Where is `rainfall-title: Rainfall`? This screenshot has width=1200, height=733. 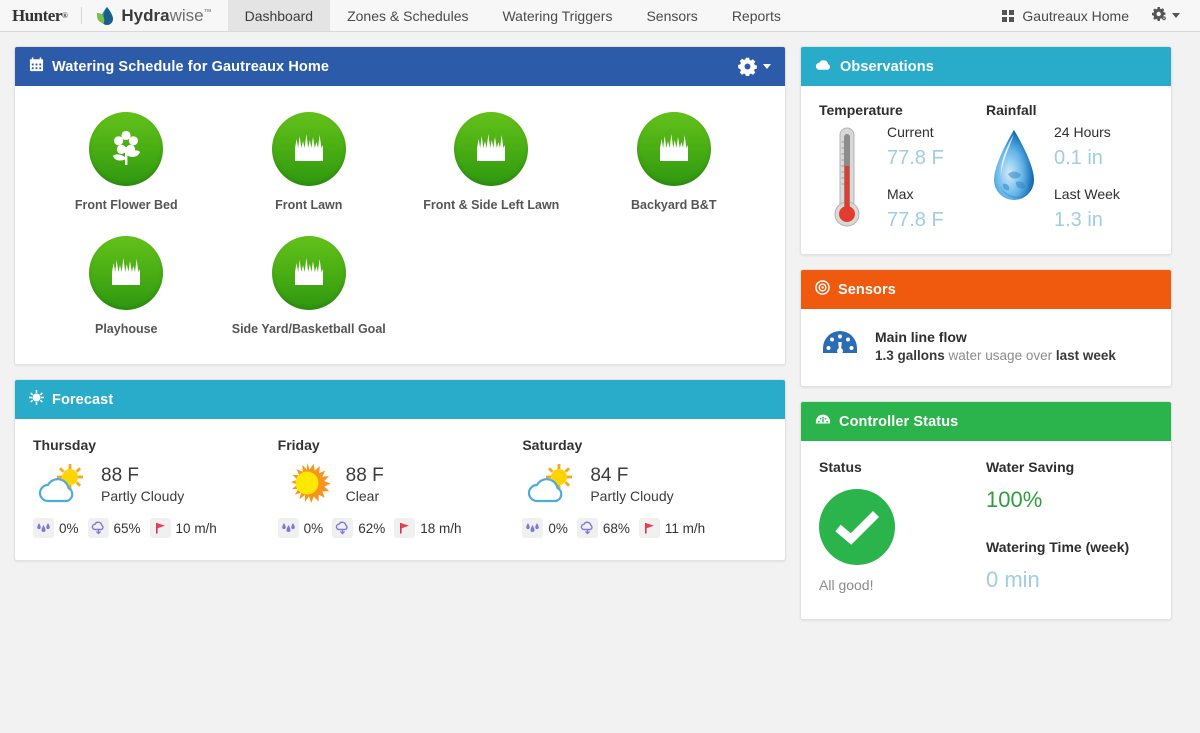 rainfall-title: Rainfall is located at coordinates (1011, 110).